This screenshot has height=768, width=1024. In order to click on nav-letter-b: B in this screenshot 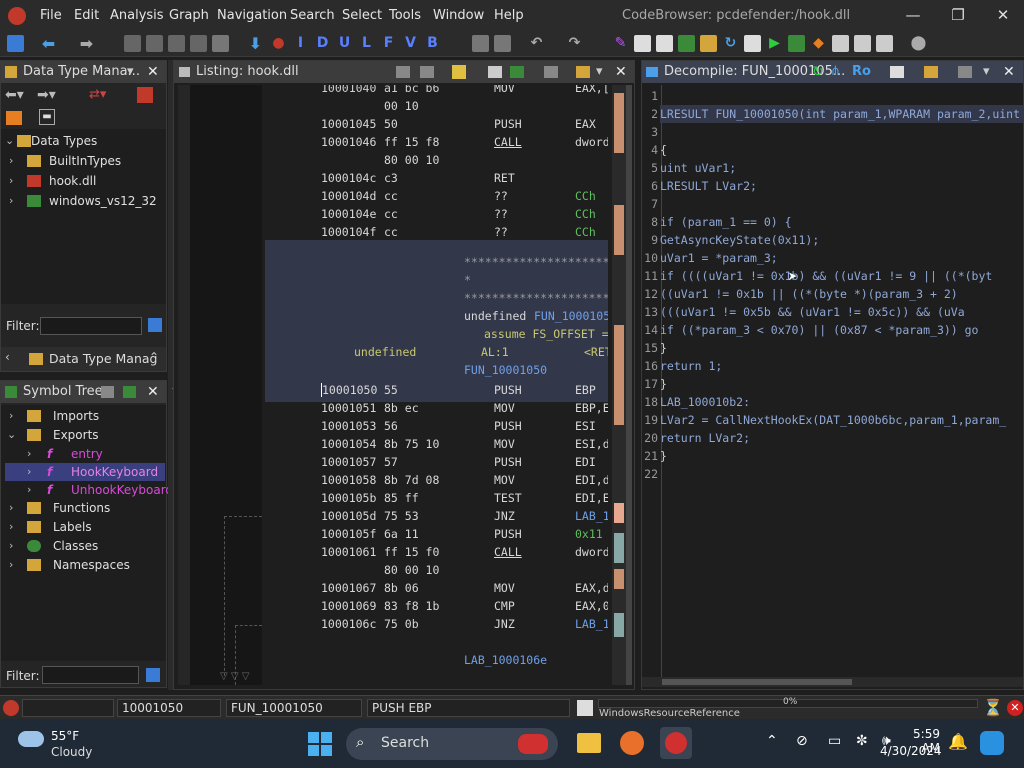, I will do `click(432, 43)`.